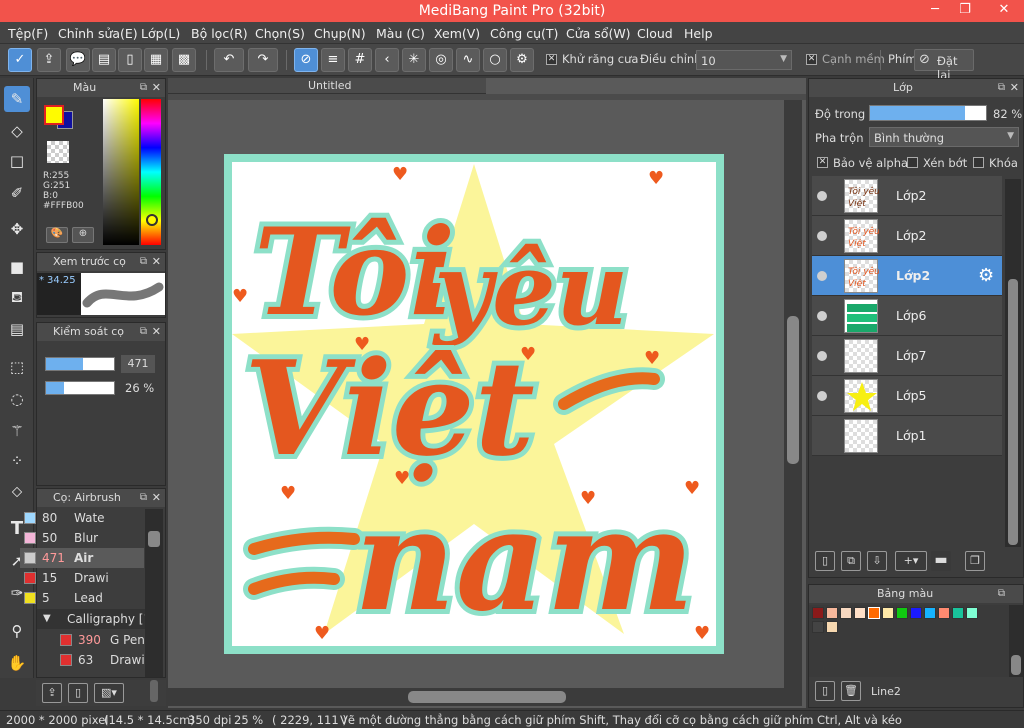 The width and height of the screenshot is (1024, 728). Describe the element at coordinates (825, 691) in the screenshot. I see `new-palette-icon: ▯` at that location.